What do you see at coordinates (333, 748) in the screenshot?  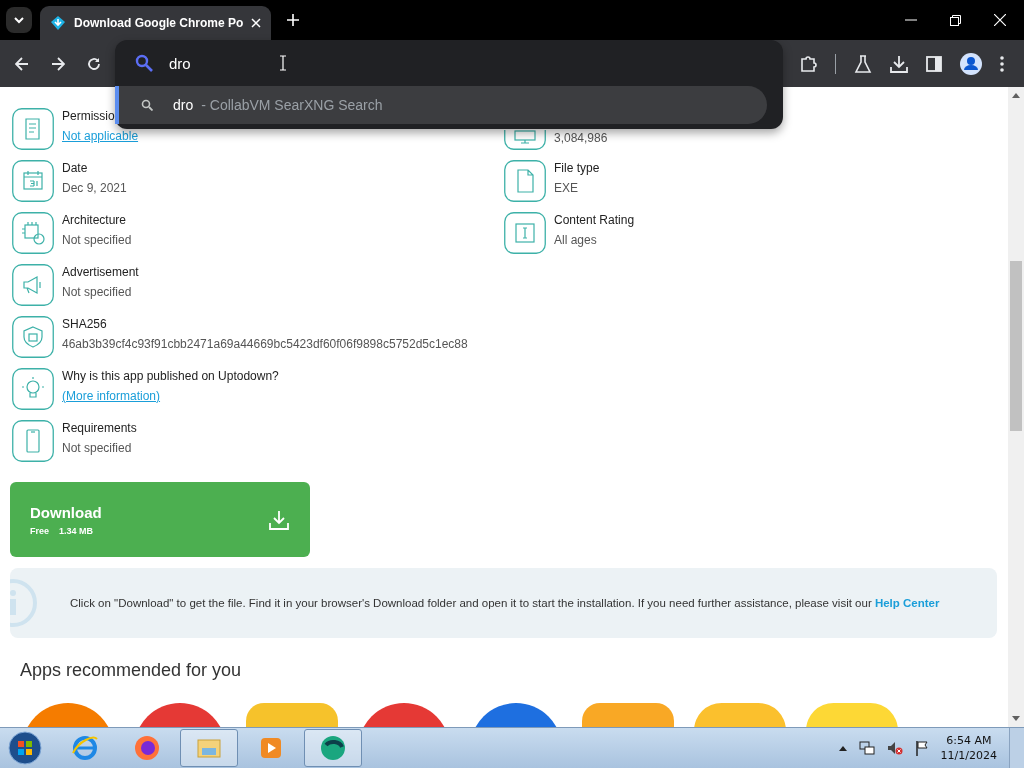 I see `globe-app-icon` at bounding box center [333, 748].